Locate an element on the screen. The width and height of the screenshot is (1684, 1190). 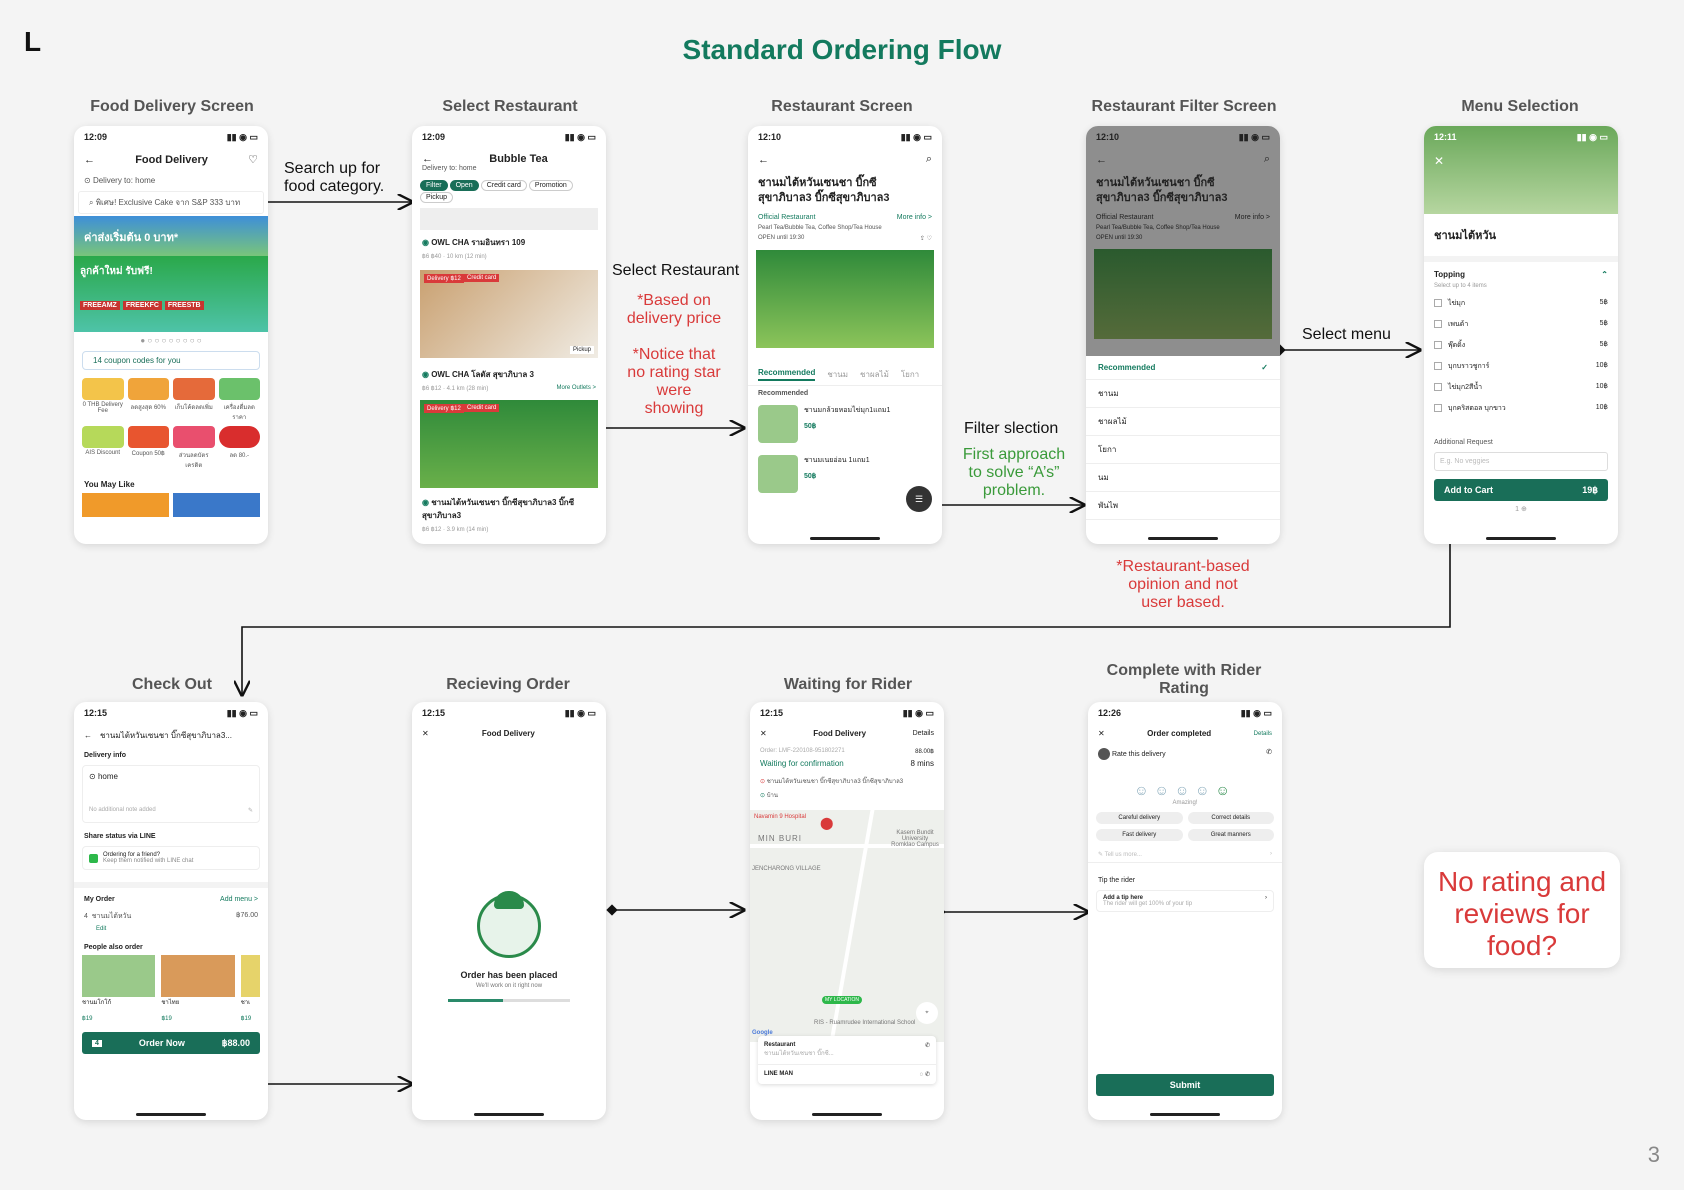
chip-open: Open is located at coordinates (464, 185).